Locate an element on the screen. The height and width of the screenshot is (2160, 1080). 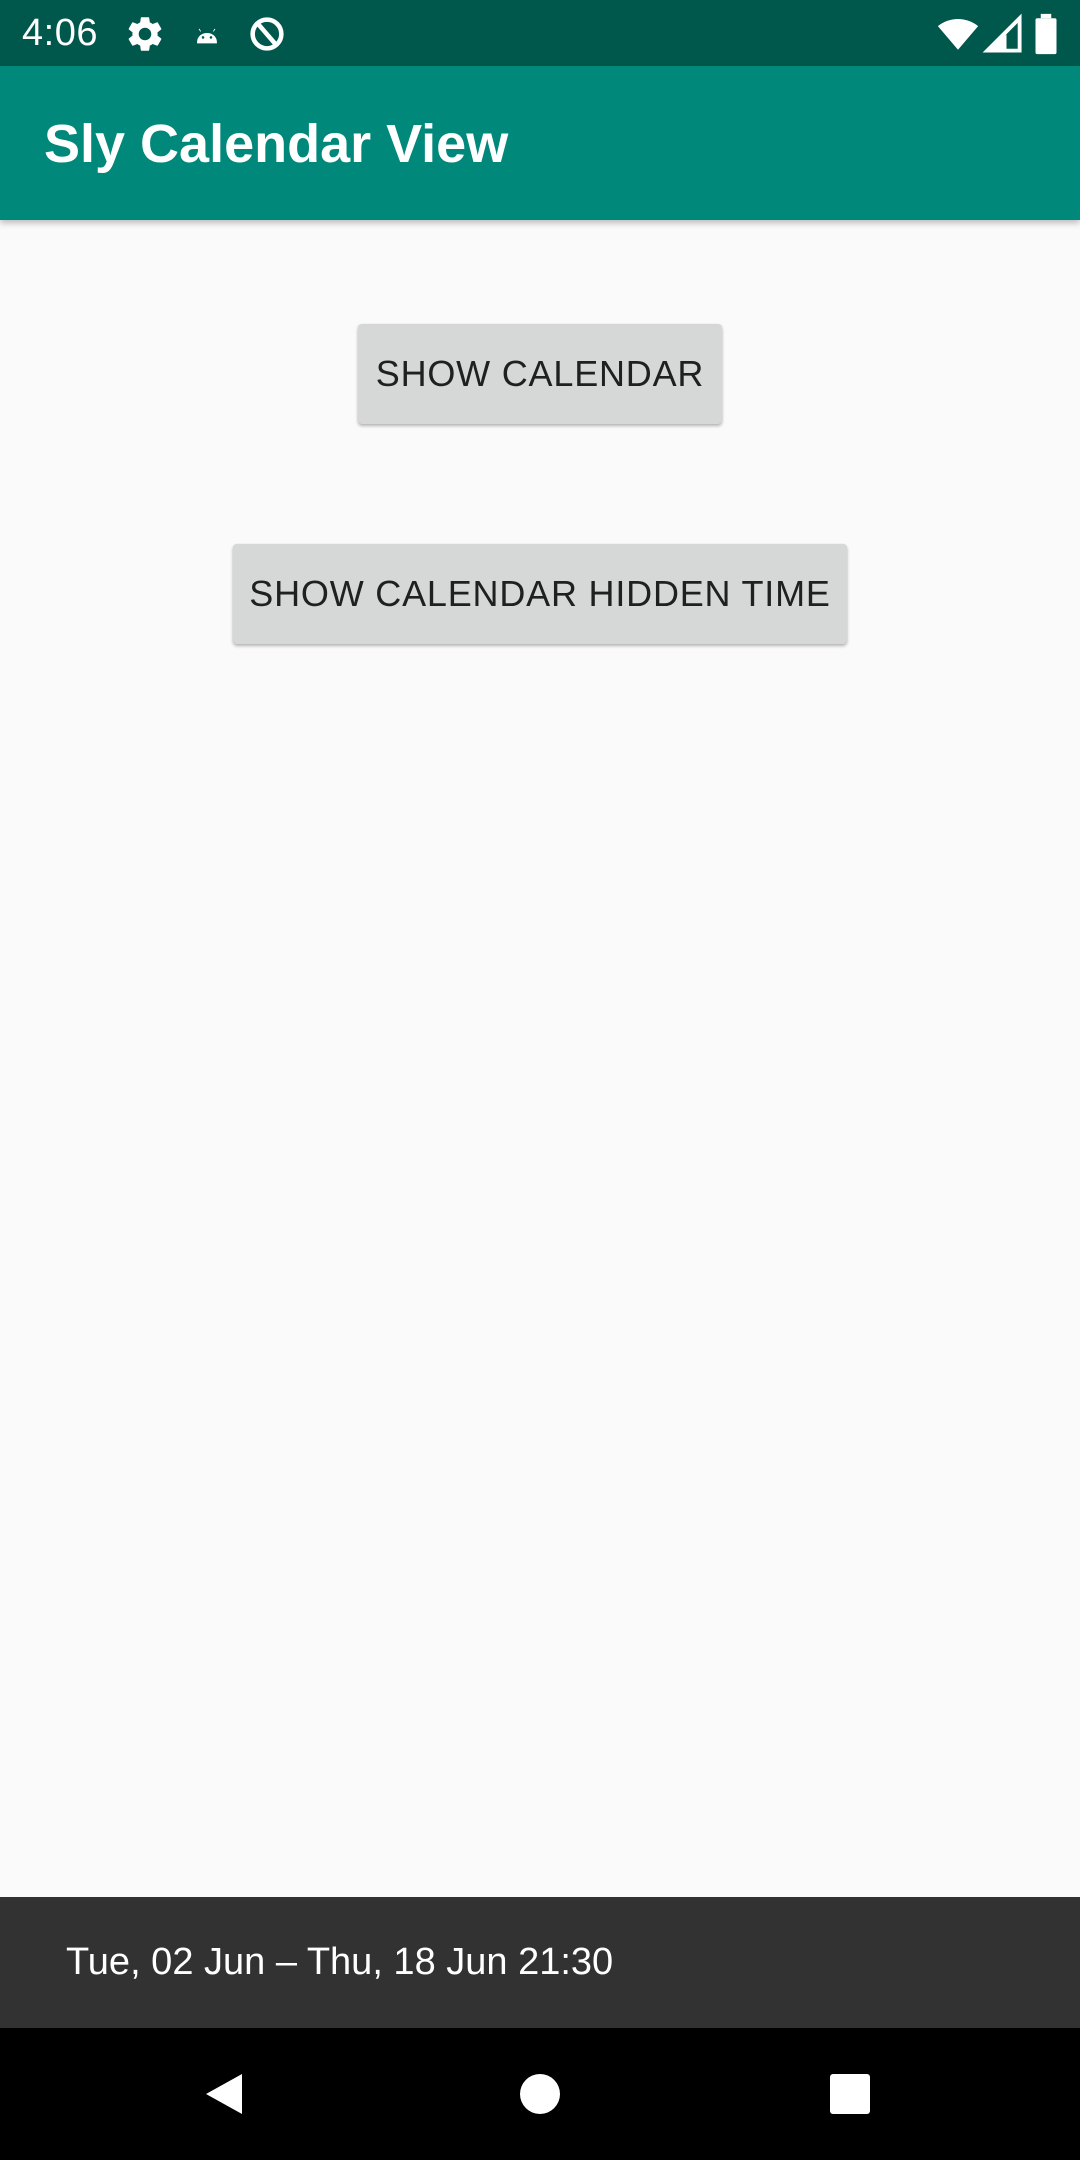
android-icon is located at coordinates (207, 37).